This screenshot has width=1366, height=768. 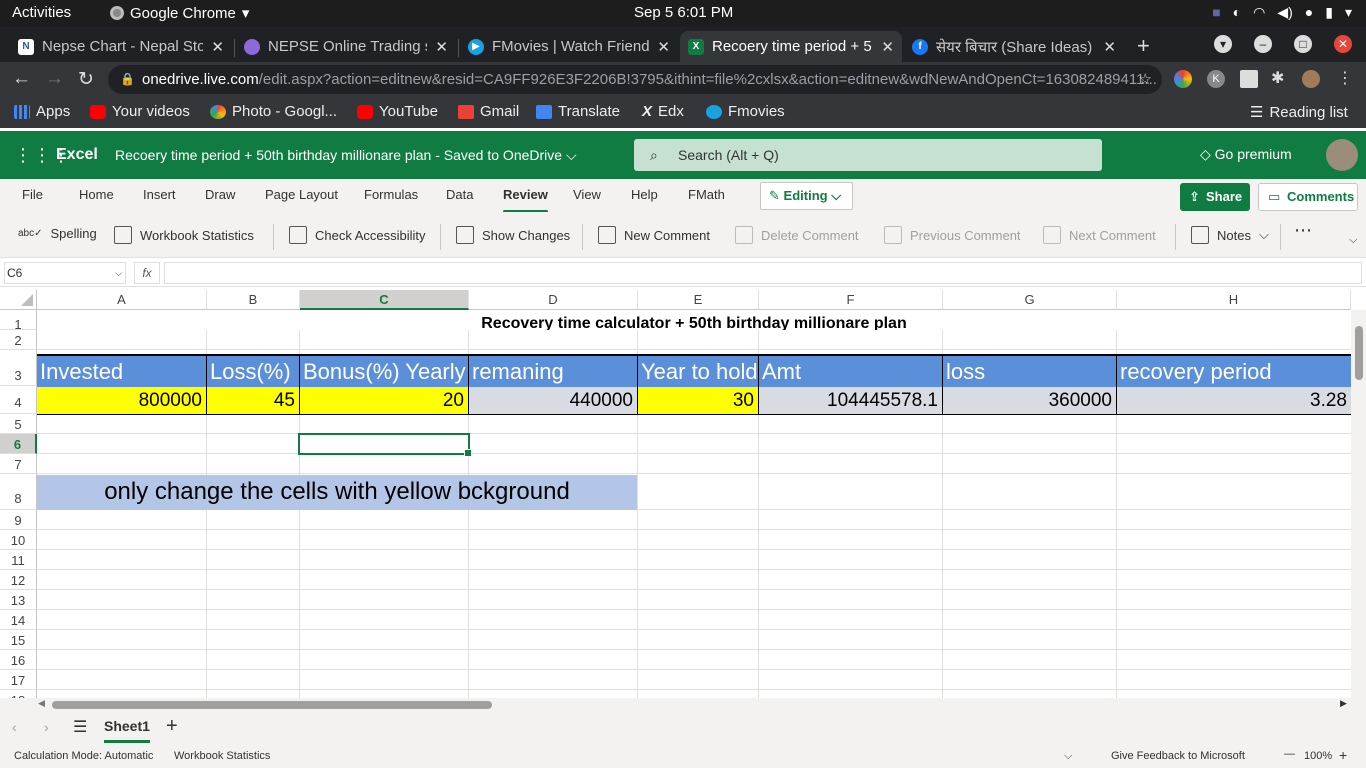 What do you see at coordinates (220, 194) in the screenshot?
I see `tab-draw: Draw` at bounding box center [220, 194].